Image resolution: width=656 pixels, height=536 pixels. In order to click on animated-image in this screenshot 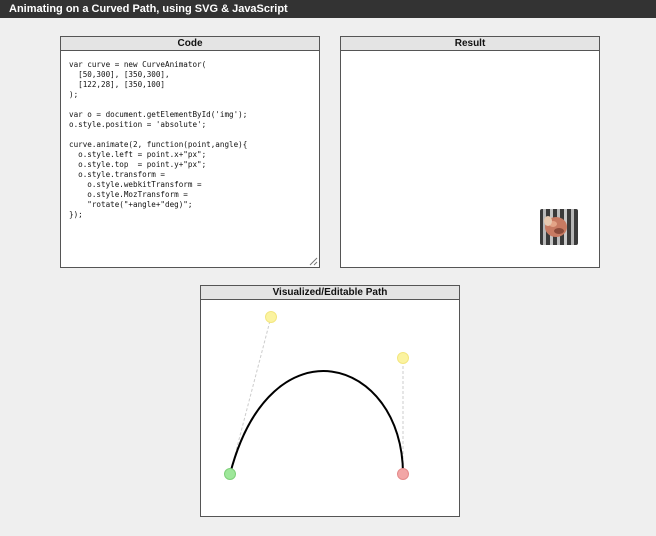, I will do `click(559, 227)`.